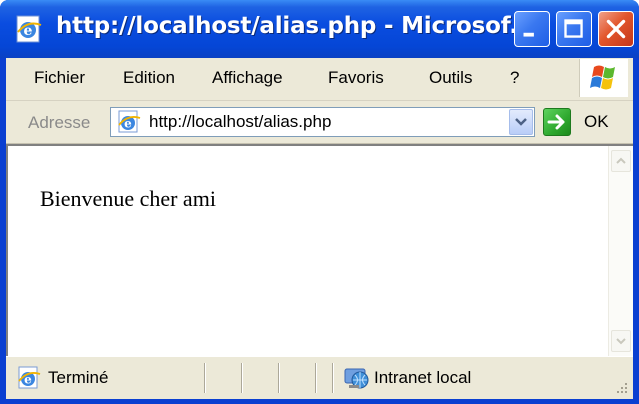  What do you see at coordinates (356, 378) in the screenshot?
I see `intranet-globe-icon` at bounding box center [356, 378].